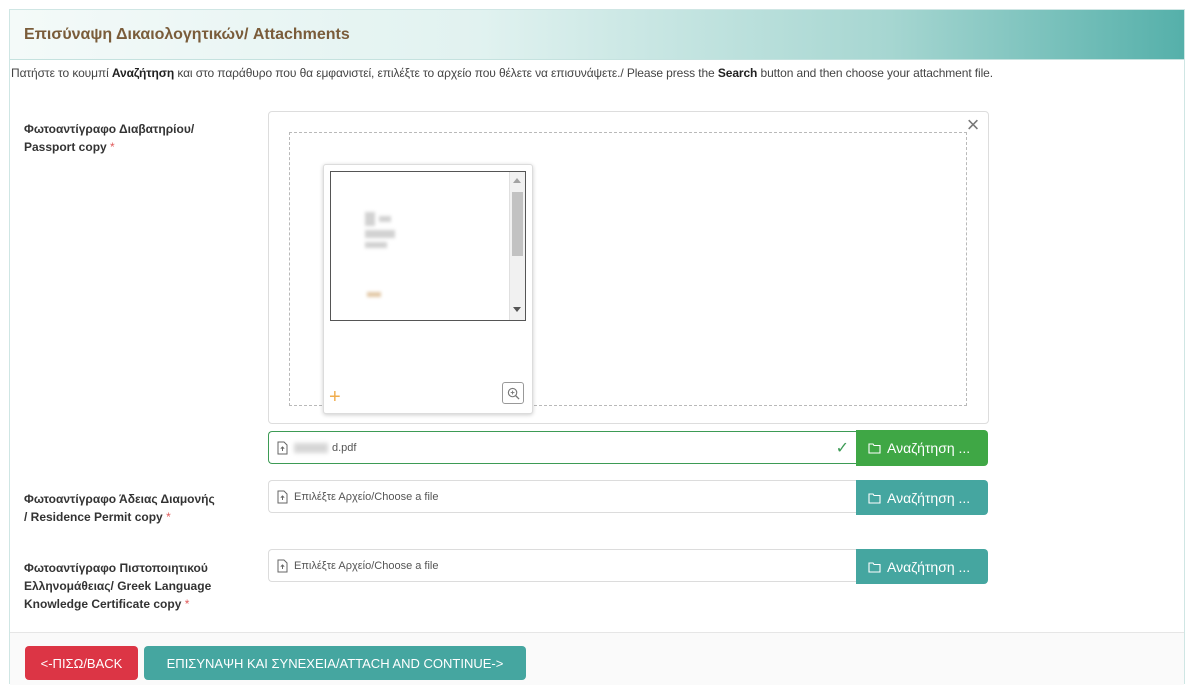 This screenshot has height=685, width=1193. Describe the element at coordinates (597, 35) in the screenshot. I see `panel-header: Επισύναψη Δικαιολογητικών/ Attachments` at that location.